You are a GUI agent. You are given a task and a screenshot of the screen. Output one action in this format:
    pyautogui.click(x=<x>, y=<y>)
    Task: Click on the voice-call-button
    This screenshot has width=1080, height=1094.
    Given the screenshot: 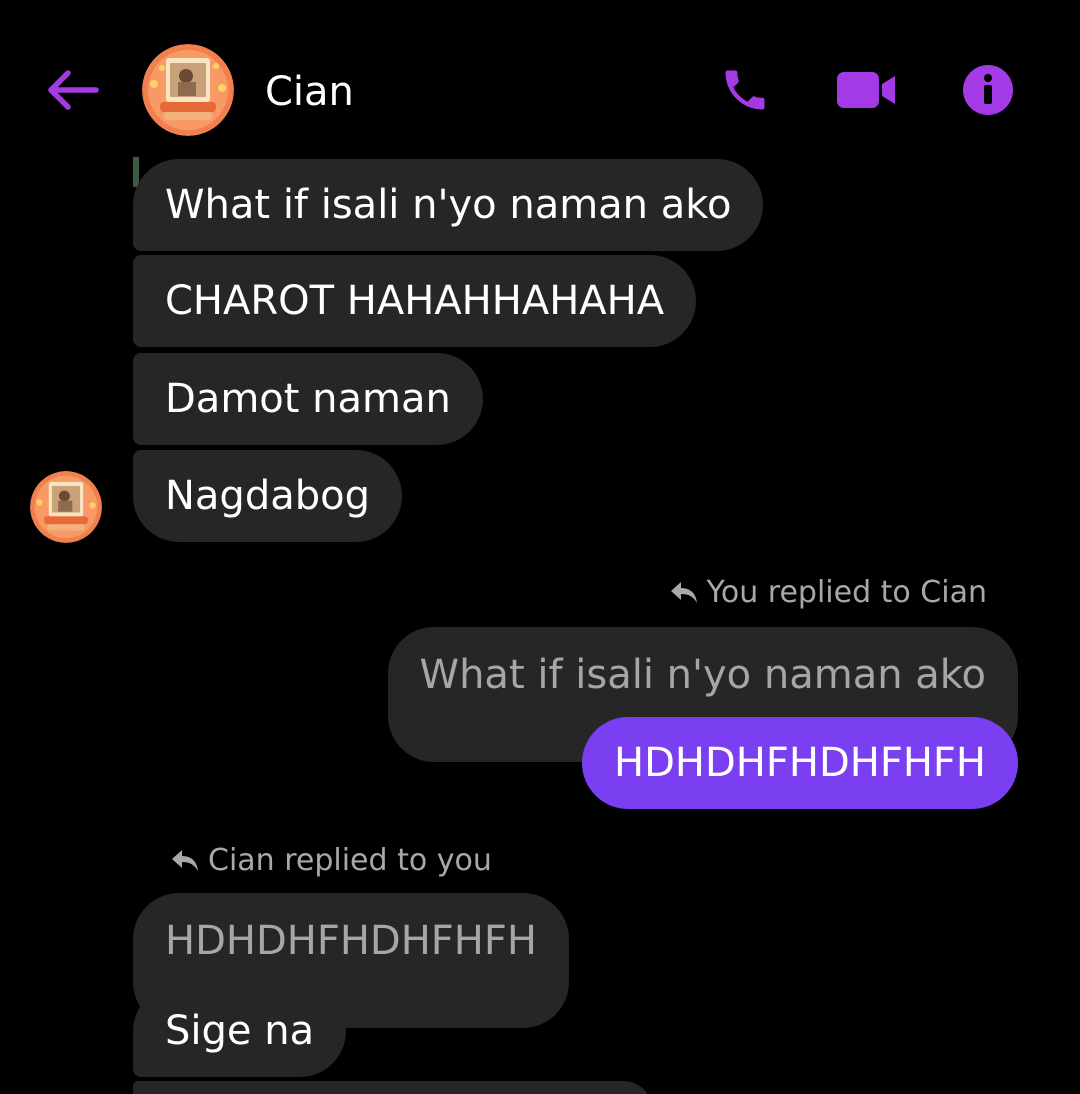 What is the action you would take?
    pyautogui.click(x=745, y=90)
    